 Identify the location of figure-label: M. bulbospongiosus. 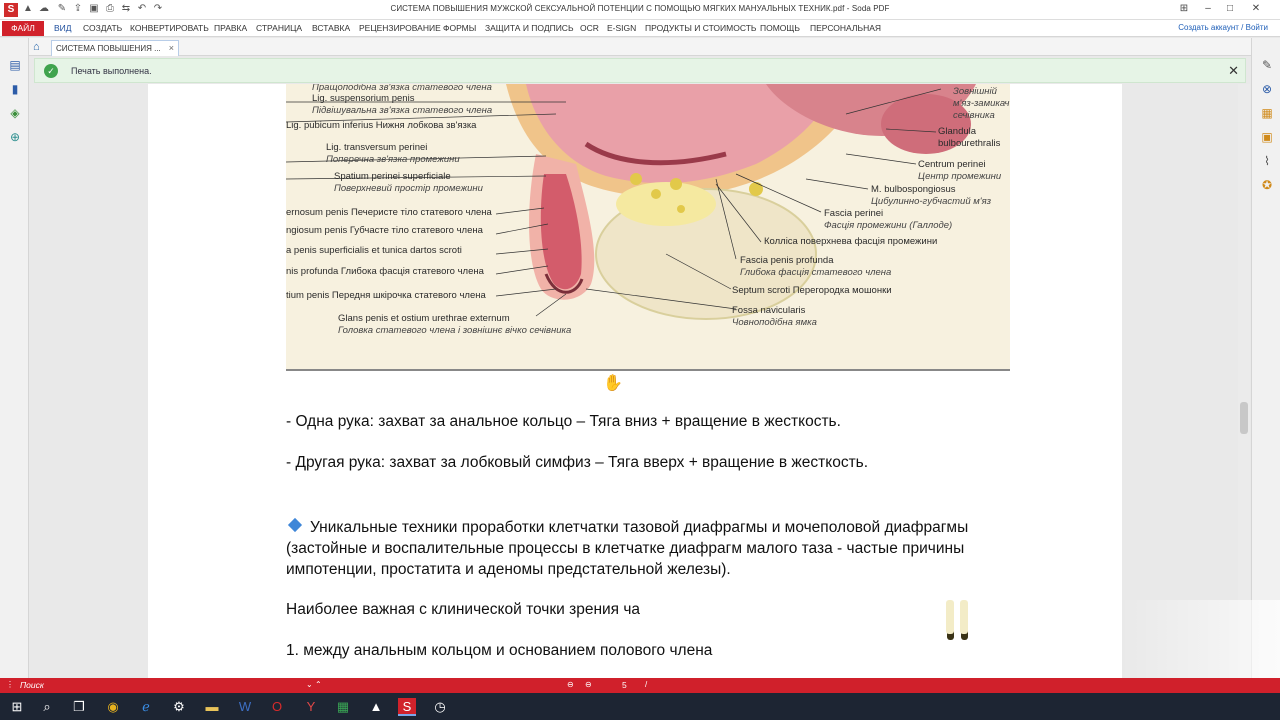
(913, 189).